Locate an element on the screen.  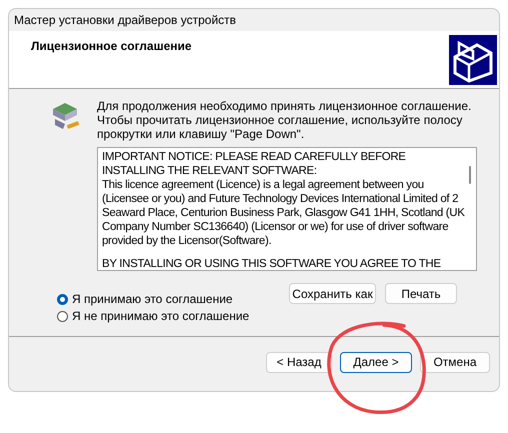
wizard-button: < Назад is located at coordinates (299, 362).